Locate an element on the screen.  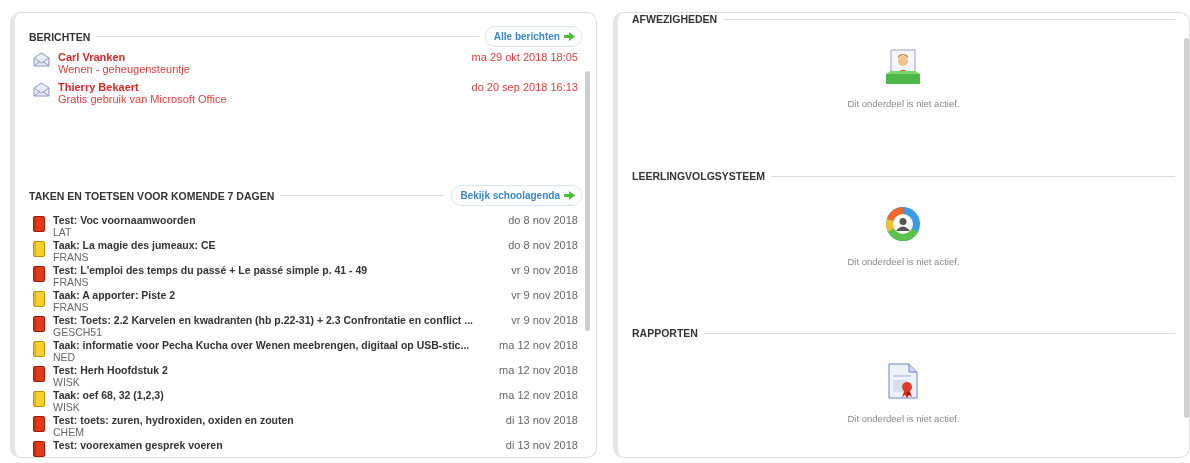
person-portrait-icon is located at coordinates (903, 66).